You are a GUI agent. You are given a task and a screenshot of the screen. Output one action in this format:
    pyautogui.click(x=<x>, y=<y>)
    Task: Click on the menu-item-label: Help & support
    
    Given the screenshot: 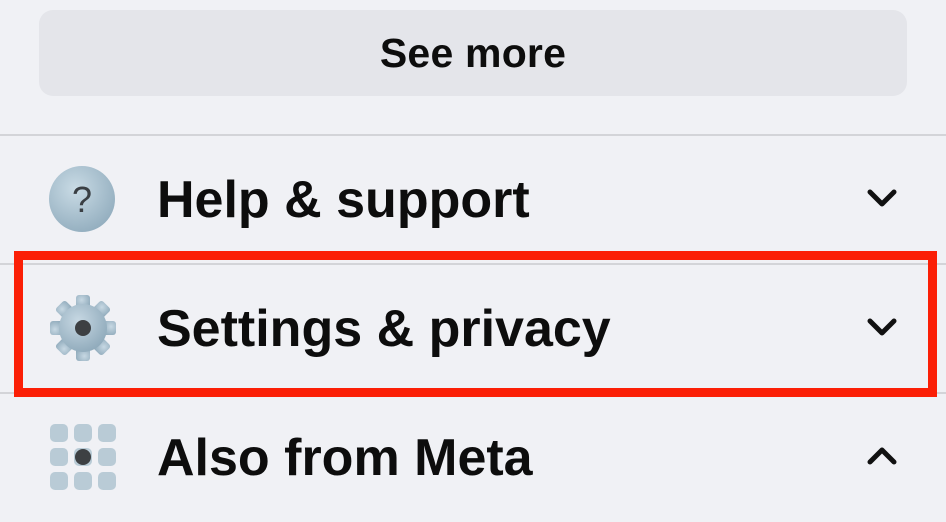 What is the action you would take?
    pyautogui.click(x=343, y=200)
    